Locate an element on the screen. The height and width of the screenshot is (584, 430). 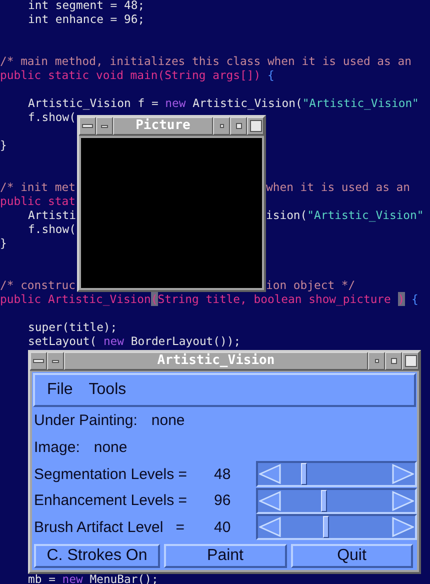
code-text: public static void main(String args[]) is located at coordinates (130, 75).